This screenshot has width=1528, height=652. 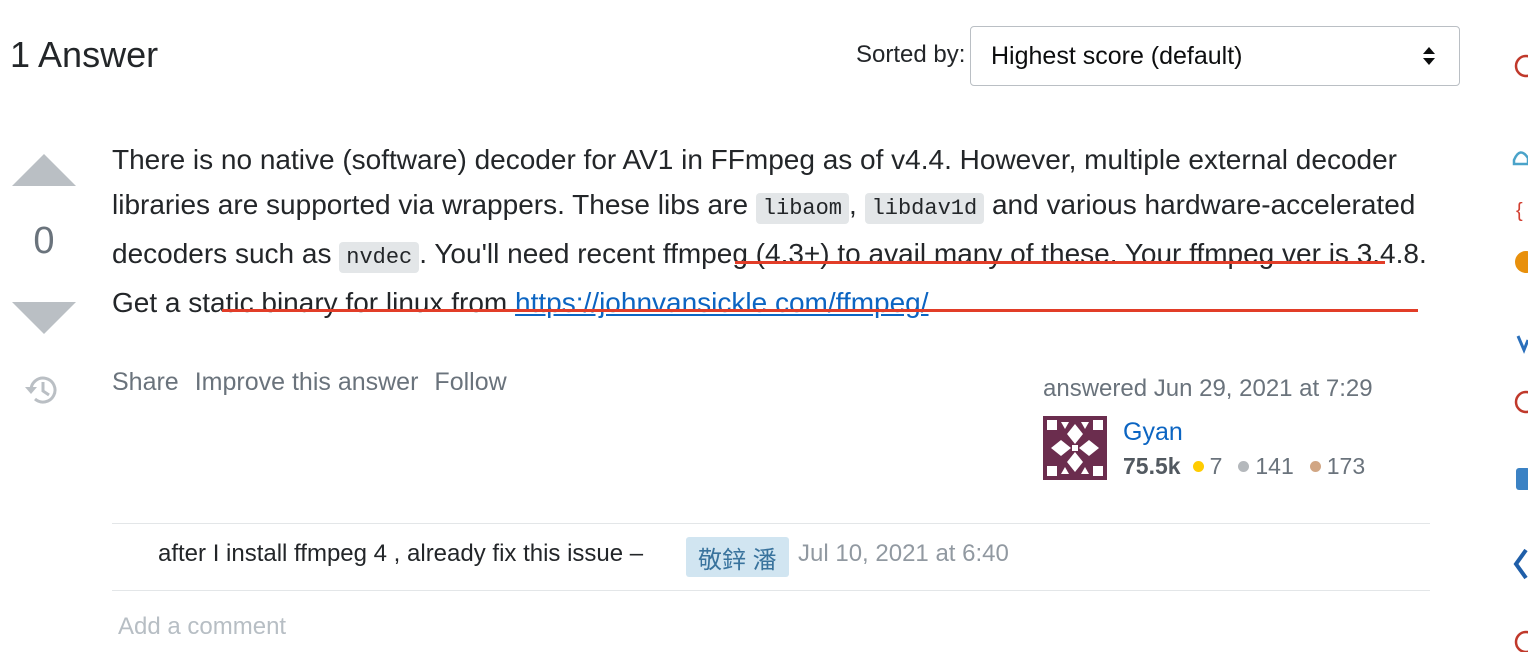 What do you see at coordinates (911, 54) in the screenshot?
I see `sort-label: Sorted by:` at bounding box center [911, 54].